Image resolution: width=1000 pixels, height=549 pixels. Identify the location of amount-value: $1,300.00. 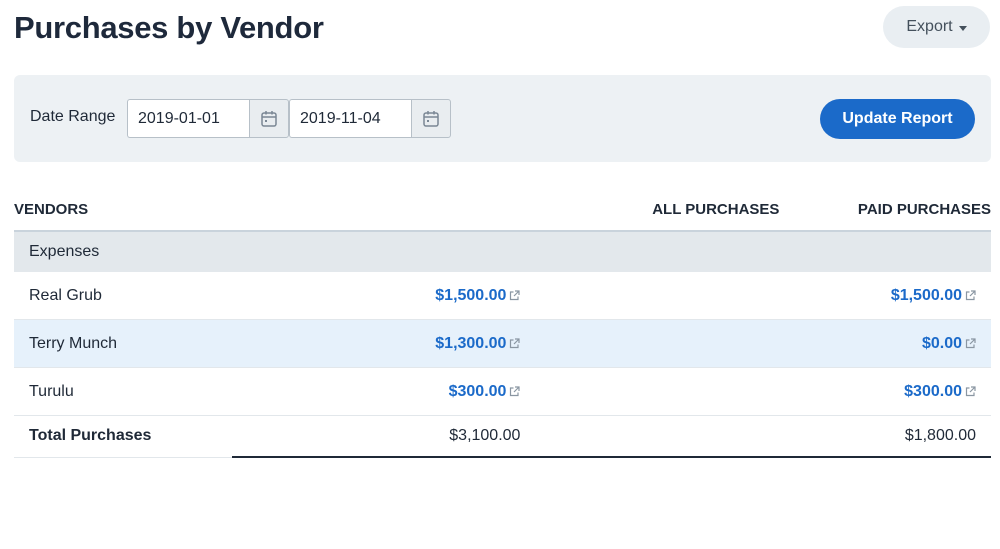
(471, 343).